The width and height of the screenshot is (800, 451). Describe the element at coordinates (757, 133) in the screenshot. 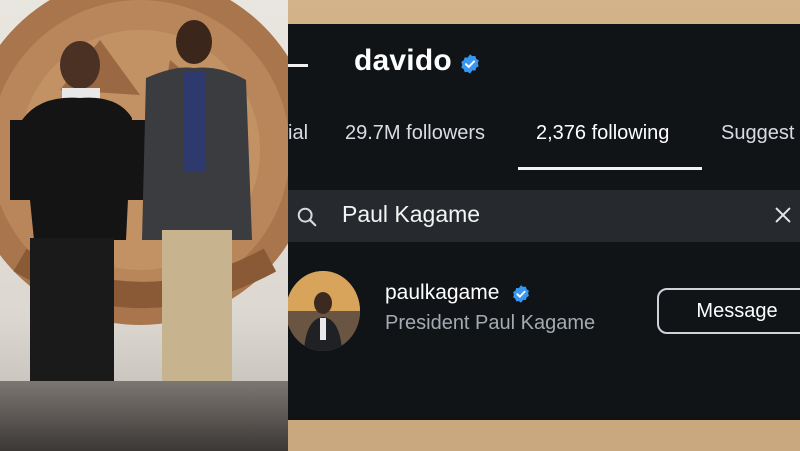

I see `tab-suggested: Suggest` at that location.